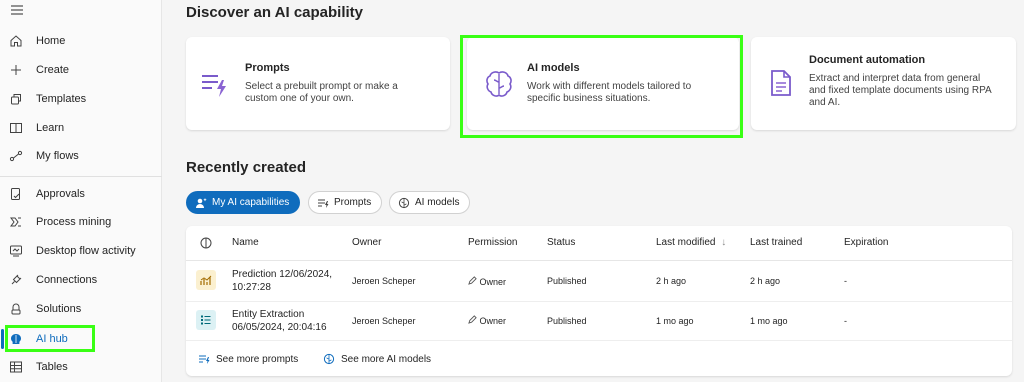 The width and height of the screenshot is (1024, 382). What do you see at coordinates (279, 327) in the screenshot?
I see `row-name-line: 06/05/2024, 20:04:16` at bounding box center [279, 327].